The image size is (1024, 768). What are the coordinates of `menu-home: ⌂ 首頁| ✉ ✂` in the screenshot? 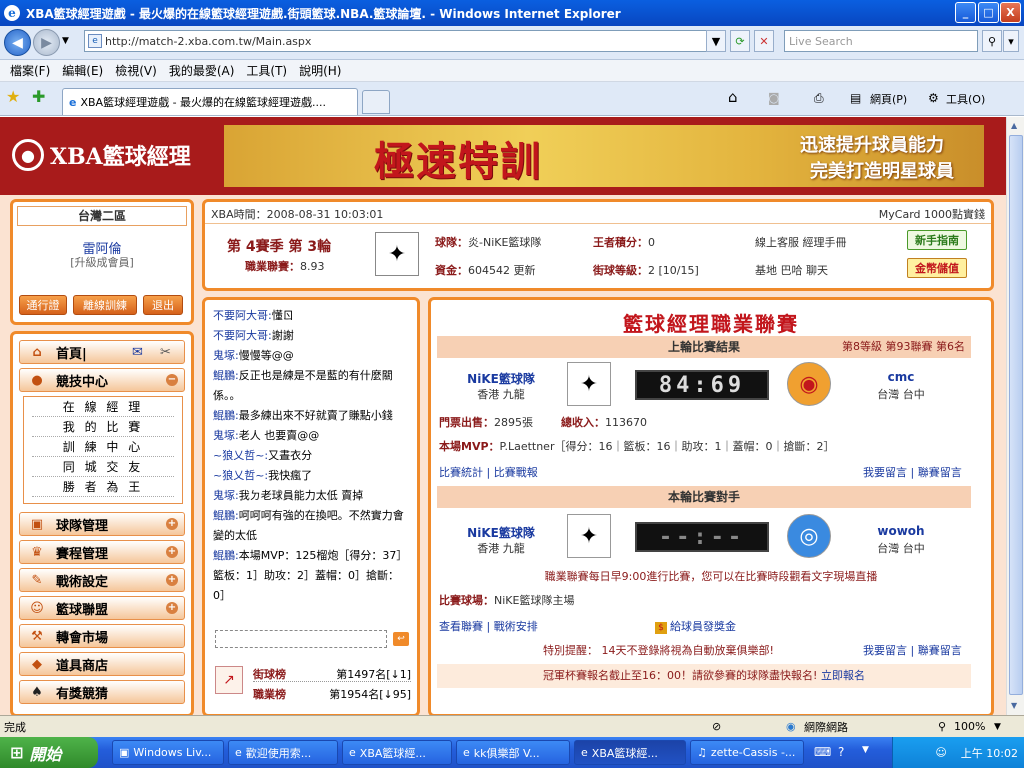 It's located at (102, 352).